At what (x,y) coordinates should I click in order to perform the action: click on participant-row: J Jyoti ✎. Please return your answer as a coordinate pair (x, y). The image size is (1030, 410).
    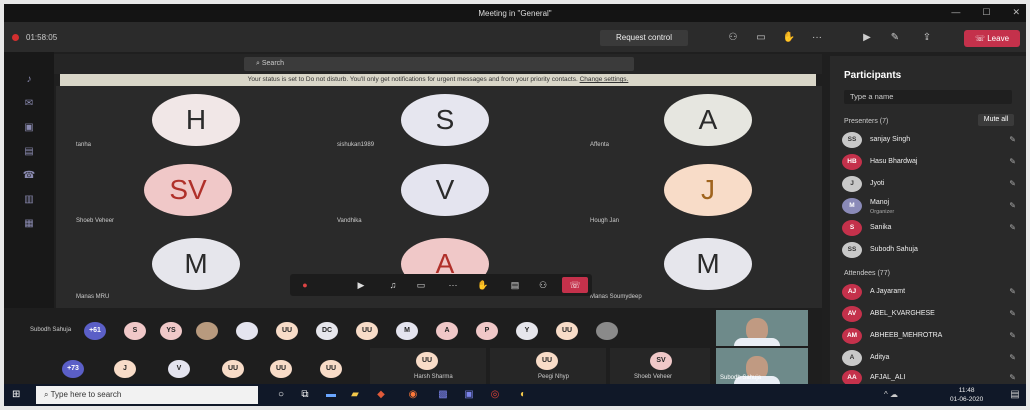
    Looking at the image, I should click on (930, 185).